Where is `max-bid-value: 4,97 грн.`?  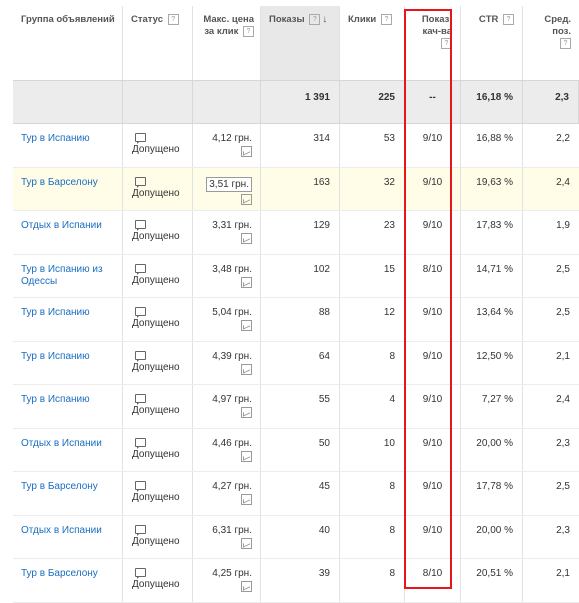
max-bid-value: 4,97 грн. is located at coordinates (232, 399).